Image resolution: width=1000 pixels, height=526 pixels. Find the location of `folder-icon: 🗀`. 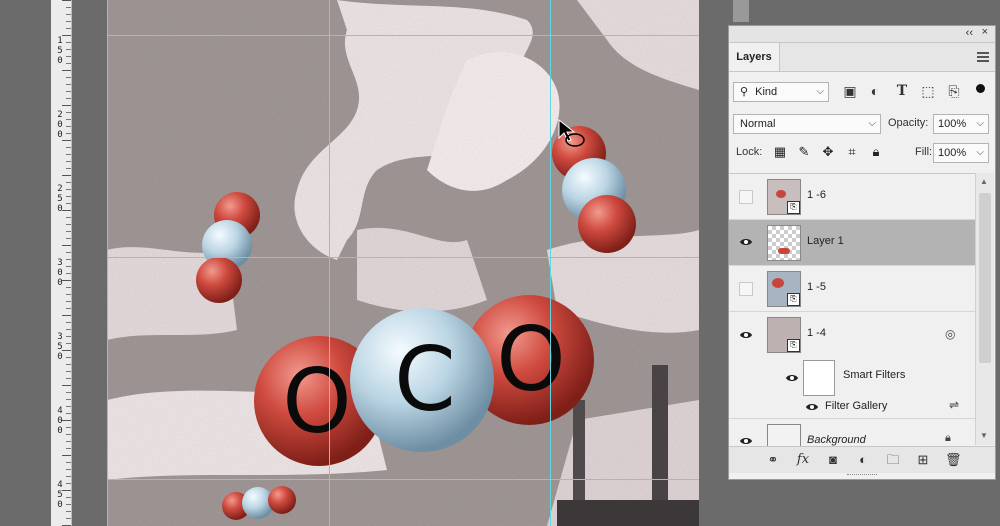

folder-icon: 🗀 is located at coordinates (893, 460).